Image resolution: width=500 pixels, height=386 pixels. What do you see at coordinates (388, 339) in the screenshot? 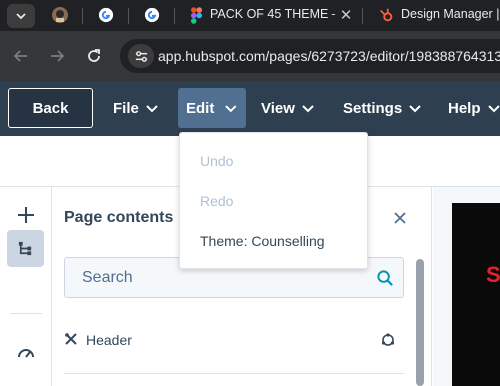
I see `global-module-icon` at bounding box center [388, 339].